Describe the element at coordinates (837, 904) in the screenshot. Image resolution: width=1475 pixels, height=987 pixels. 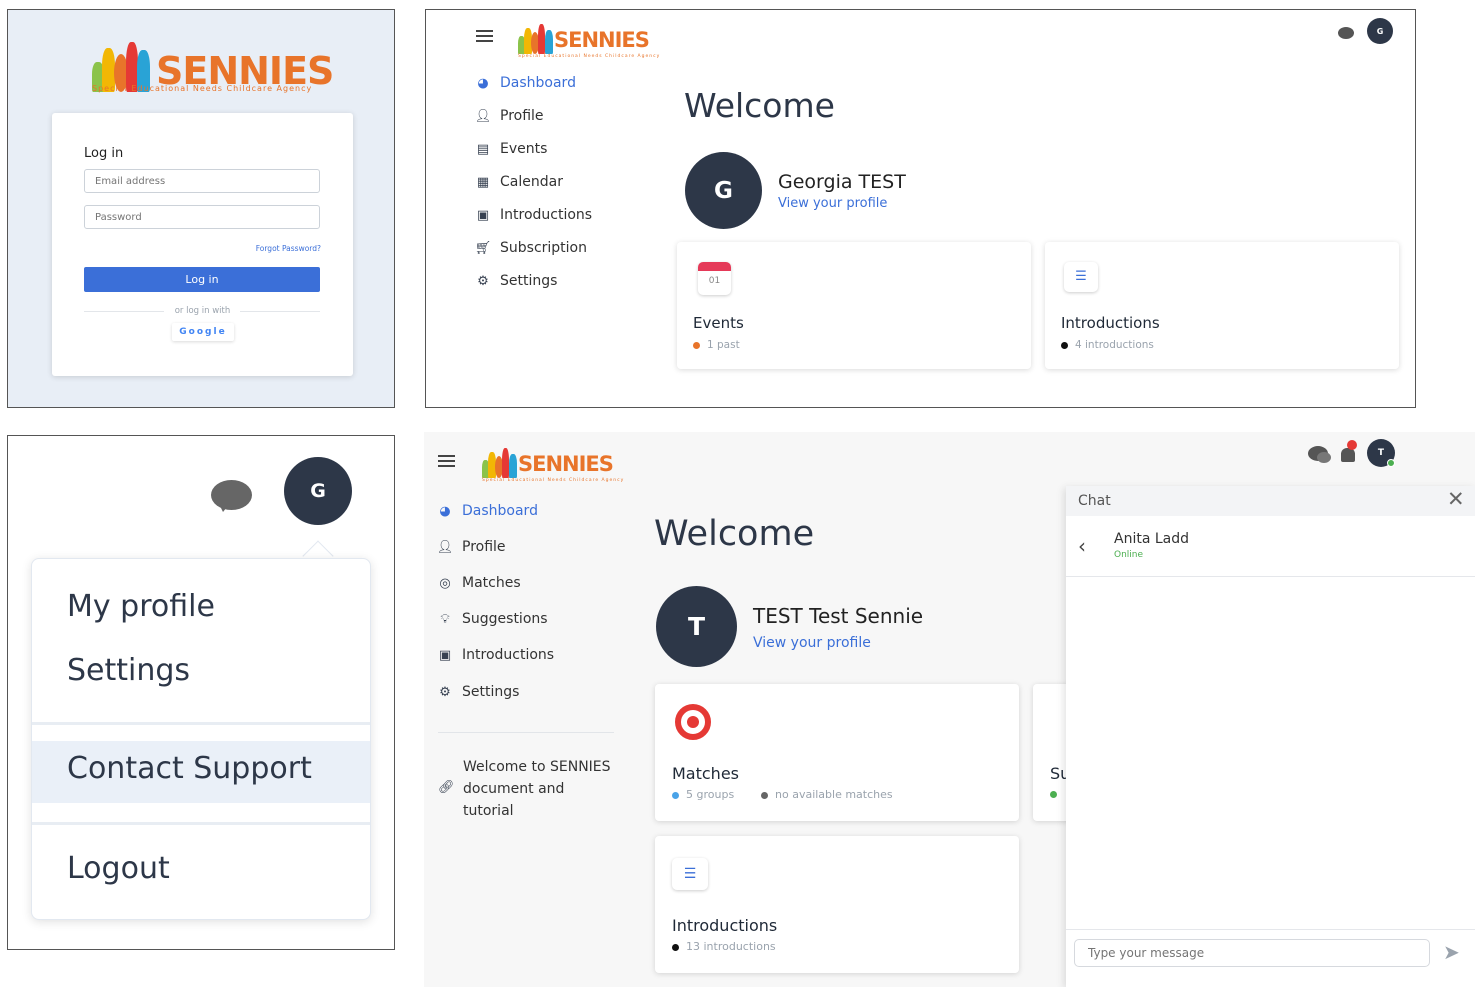
I see `introductions-card: ☰ Introductions 13 introductions` at that location.